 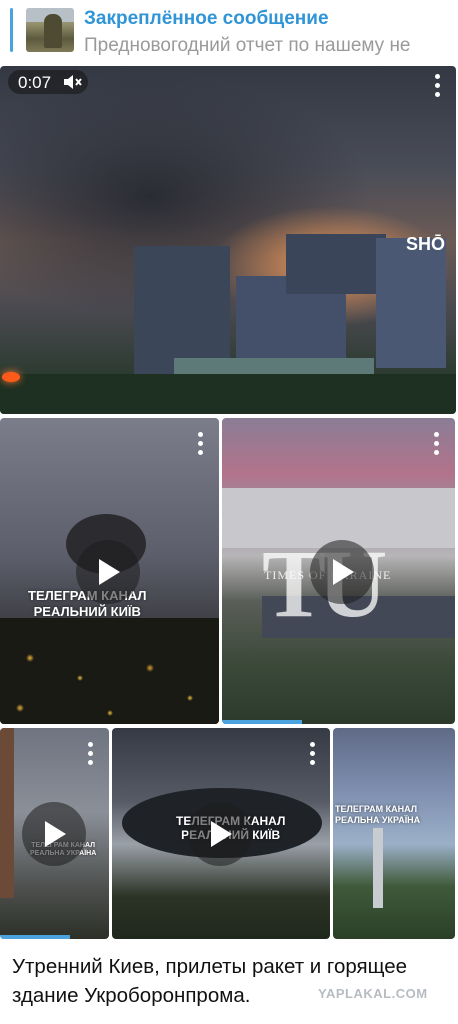 I want to click on overlay-caption-6: ТЕЛЕГРАМ КАНАЛ РЕАЛЬНА УКРАЇНА, so click(x=378, y=814).